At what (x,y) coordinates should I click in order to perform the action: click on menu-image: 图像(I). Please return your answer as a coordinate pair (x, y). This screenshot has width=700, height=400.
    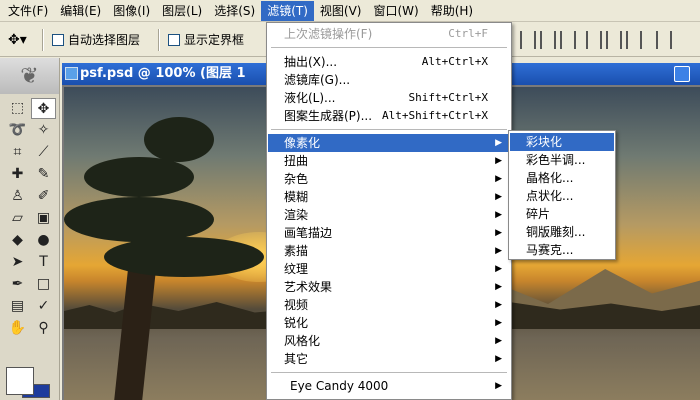
    Looking at the image, I should click on (131, 11).